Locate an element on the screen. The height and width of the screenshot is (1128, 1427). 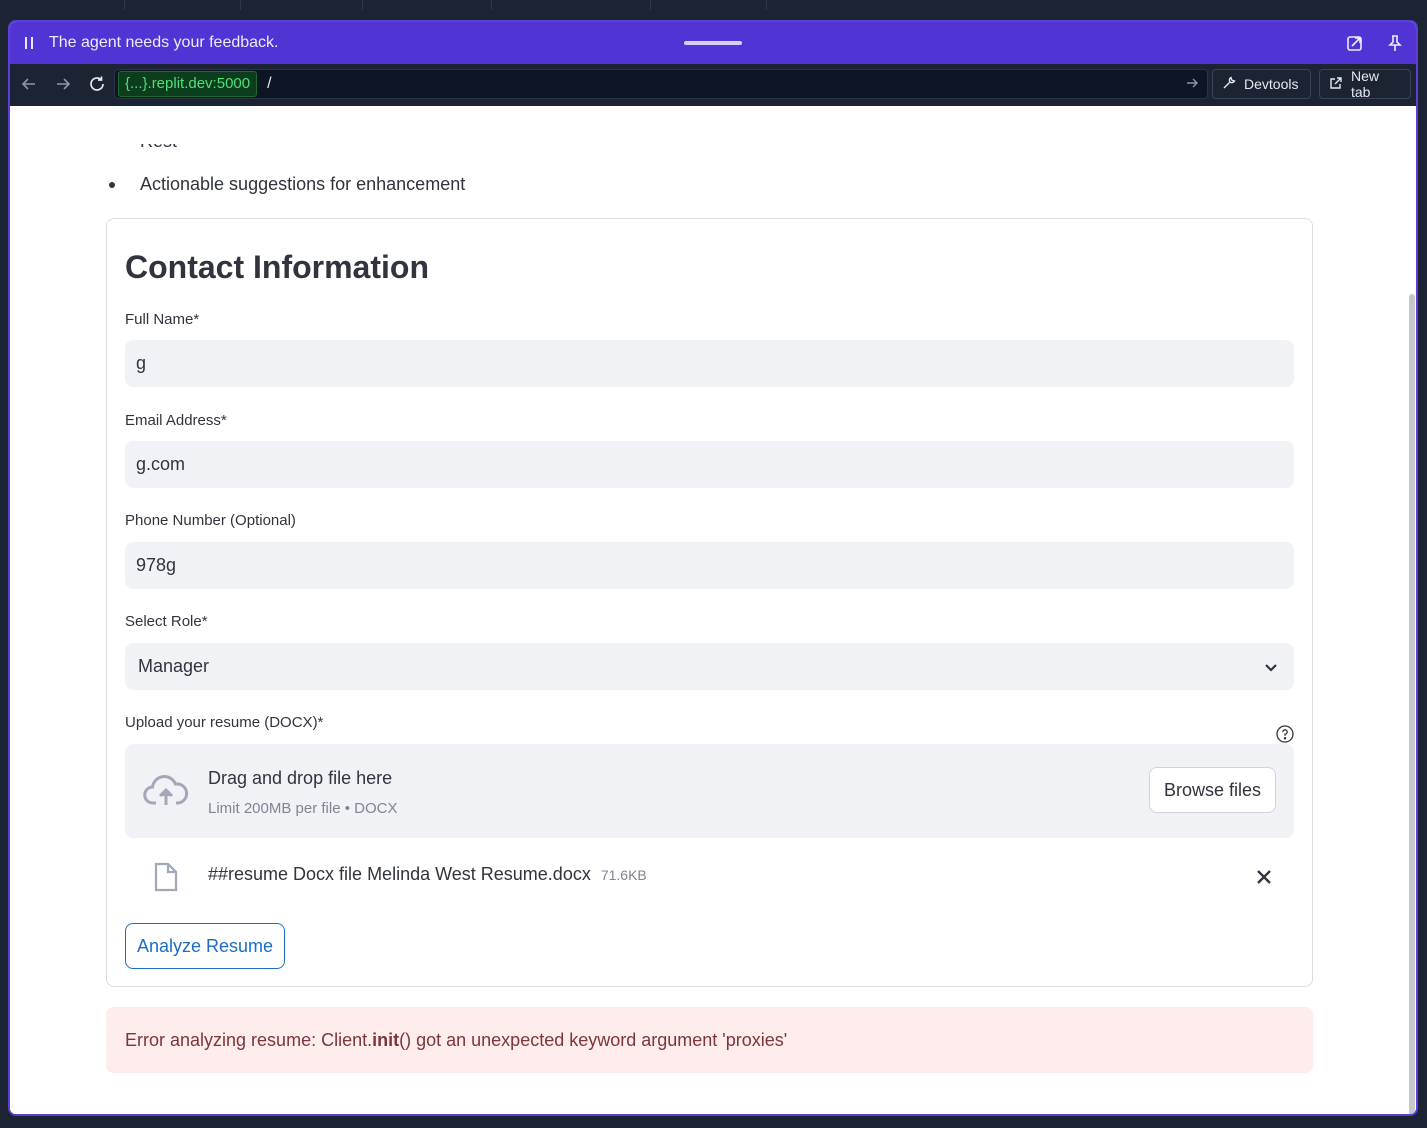
devtools-button: Devtools is located at coordinates (1261, 84).